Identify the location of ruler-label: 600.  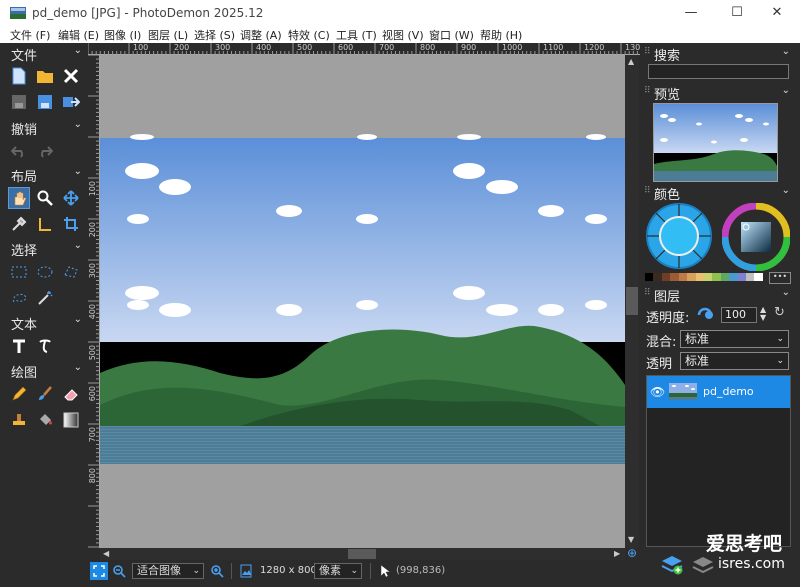
(346, 47).